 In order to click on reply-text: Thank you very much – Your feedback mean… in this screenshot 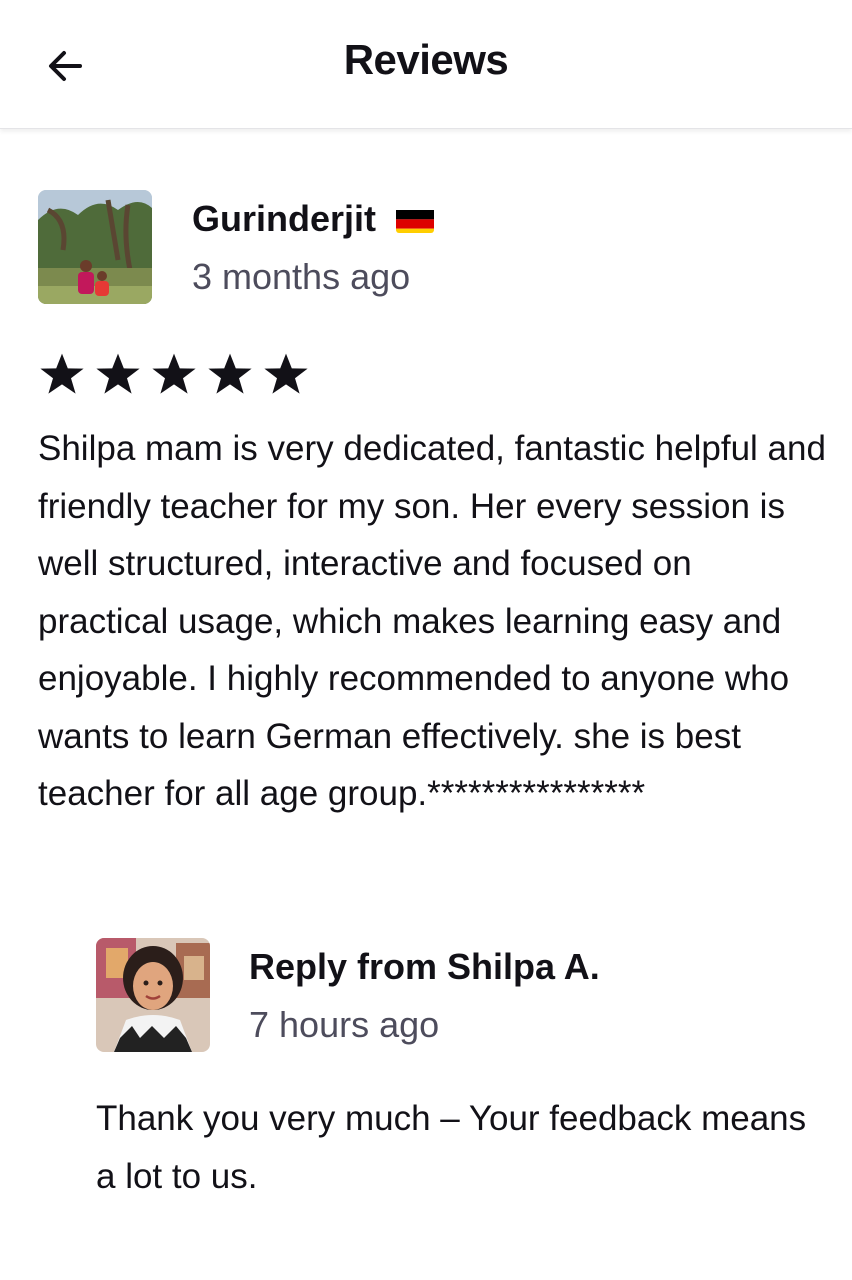, I will do `click(451, 1147)`.